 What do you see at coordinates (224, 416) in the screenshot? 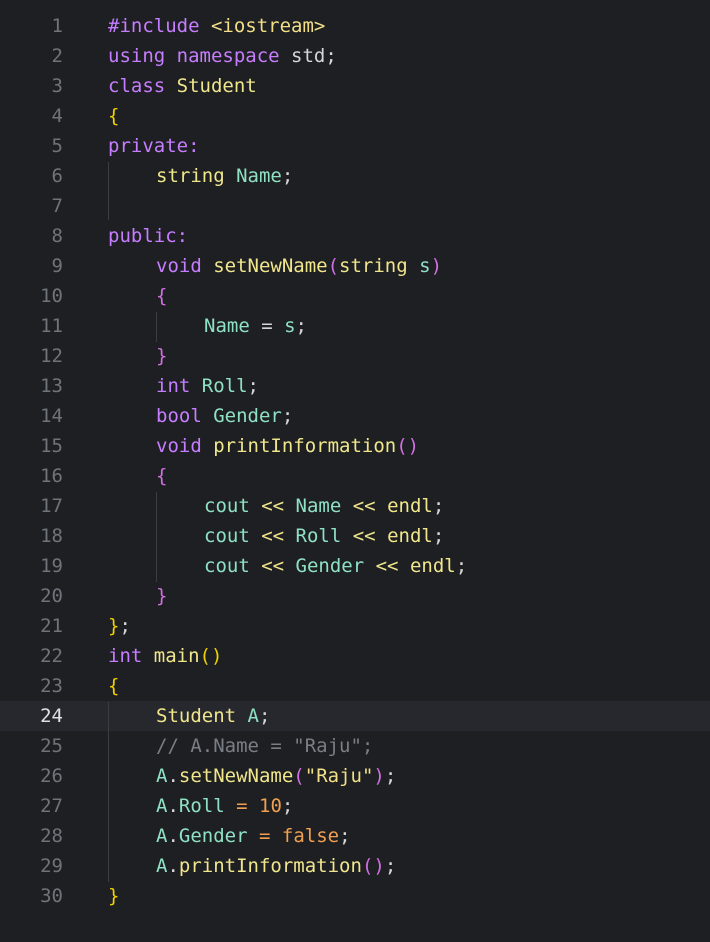
I see `code-text: bool Gender;` at bounding box center [224, 416].